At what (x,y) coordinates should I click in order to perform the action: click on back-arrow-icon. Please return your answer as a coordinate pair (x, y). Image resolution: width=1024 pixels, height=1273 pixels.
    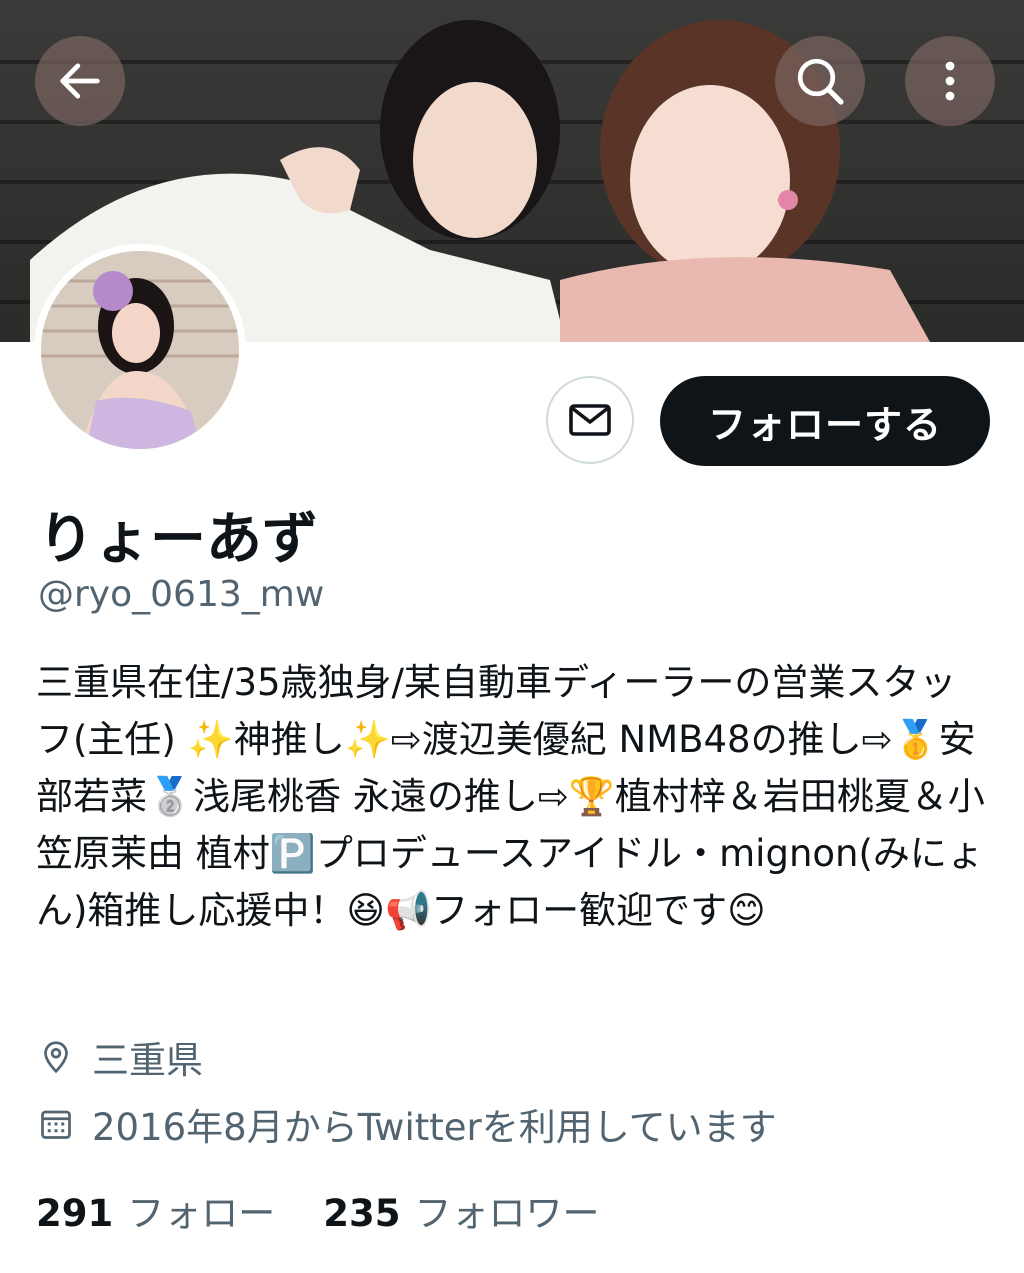
    Looking at the image, I should click on (80, 81).